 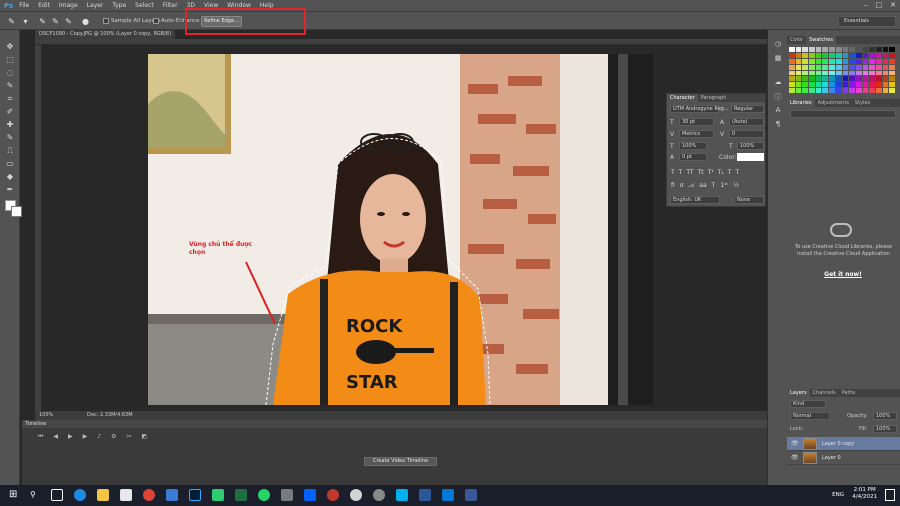 What do you see at coordinates (126, 495) in the screenshot?
I see `store-icon` at bounding box center [126, 495].